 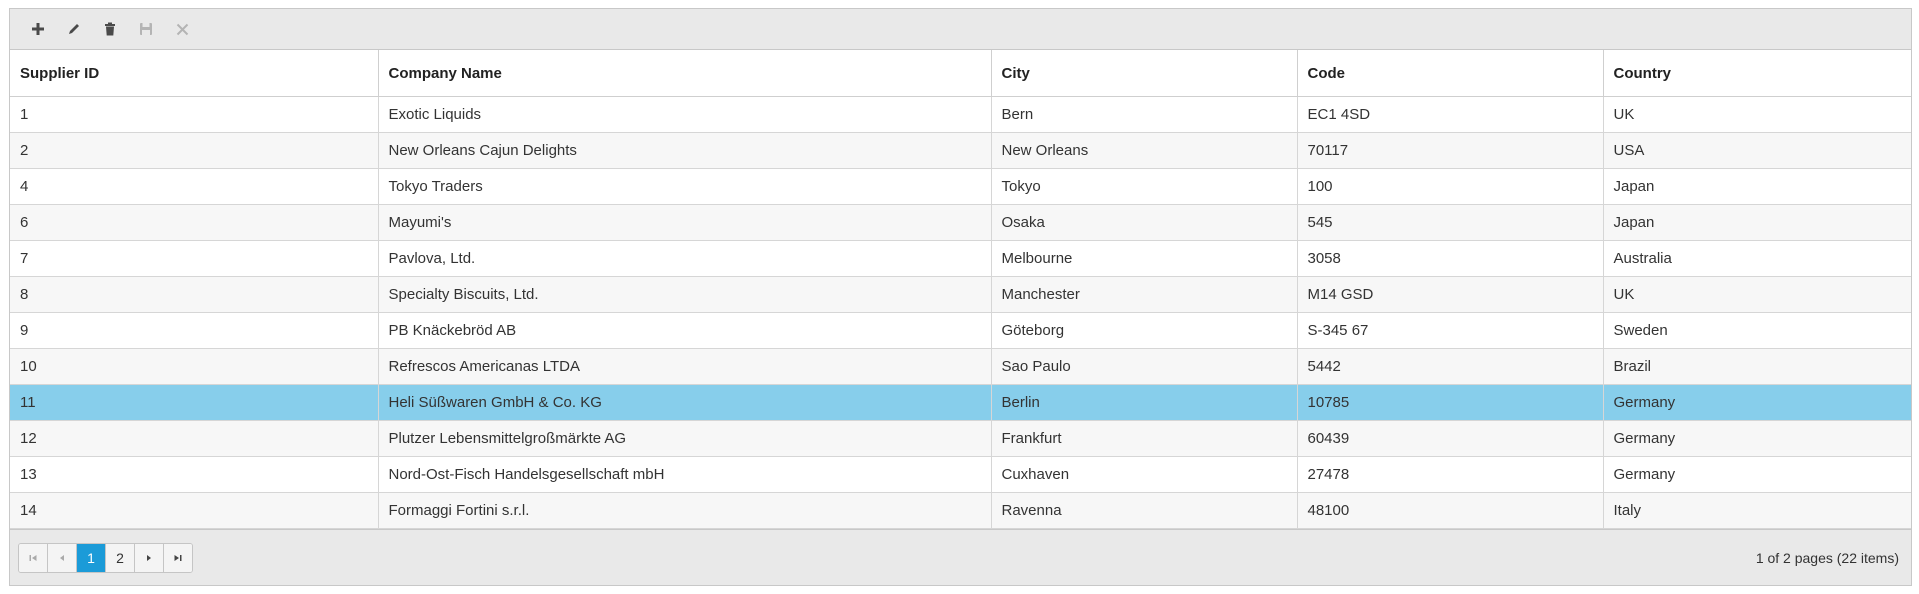 I want to click on pager-buttons: 1 2, so click(x=105, y=557).